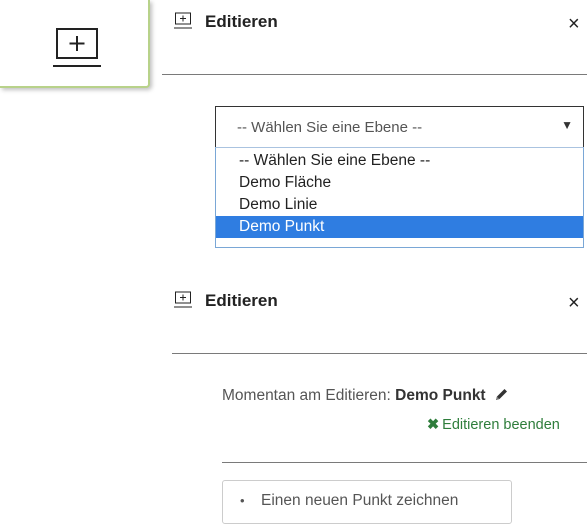  What do you see at coordinates (330, 127) in the screenshot?
I see `layer-select-value: -- Wählen Sie eine Ebene --` at bounding box center [330, 127].